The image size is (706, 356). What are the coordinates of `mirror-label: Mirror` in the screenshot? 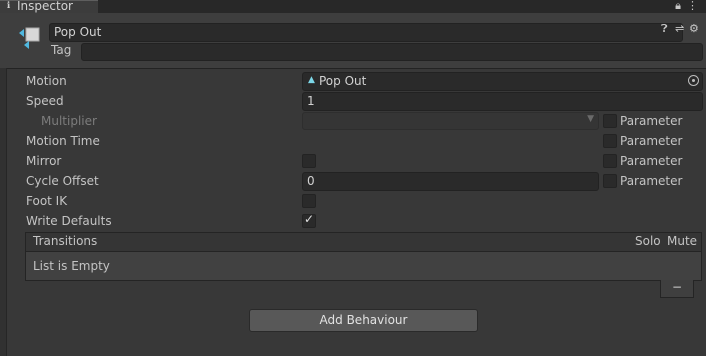 It's located at (44, 161).